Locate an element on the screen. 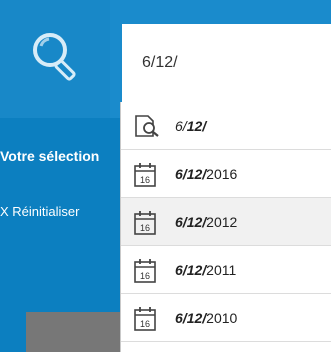  suggestion-item: 16 6/12/2011 is located at coordinates (226, 270).